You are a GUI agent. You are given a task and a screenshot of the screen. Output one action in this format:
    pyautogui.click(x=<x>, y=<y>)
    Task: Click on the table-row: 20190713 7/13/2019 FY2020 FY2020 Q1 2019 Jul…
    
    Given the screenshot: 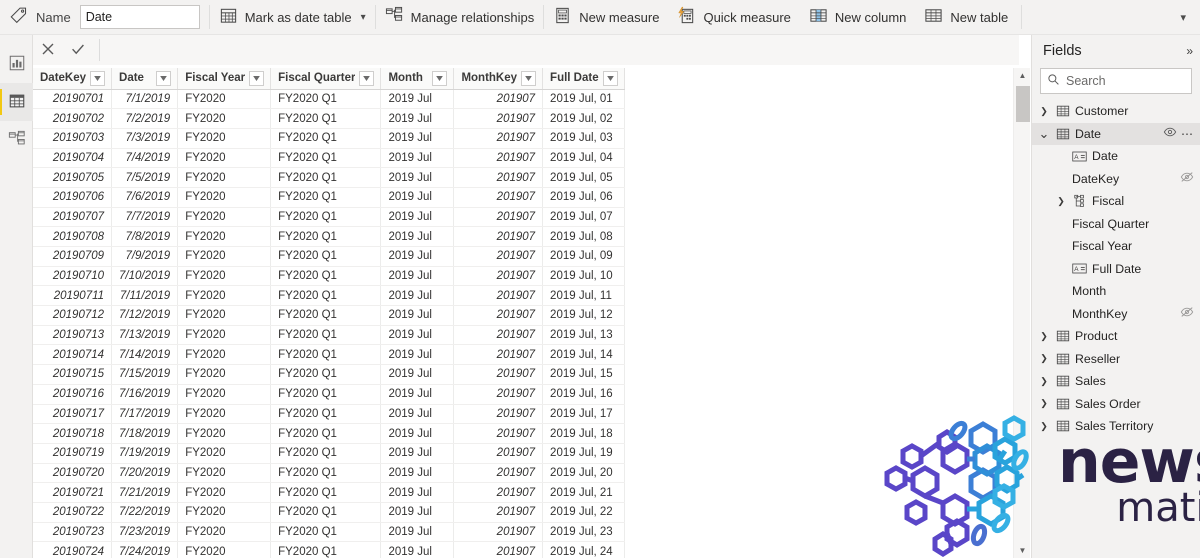 What is the action you would take?
    pyautogui.click(x=329, y=335)
    